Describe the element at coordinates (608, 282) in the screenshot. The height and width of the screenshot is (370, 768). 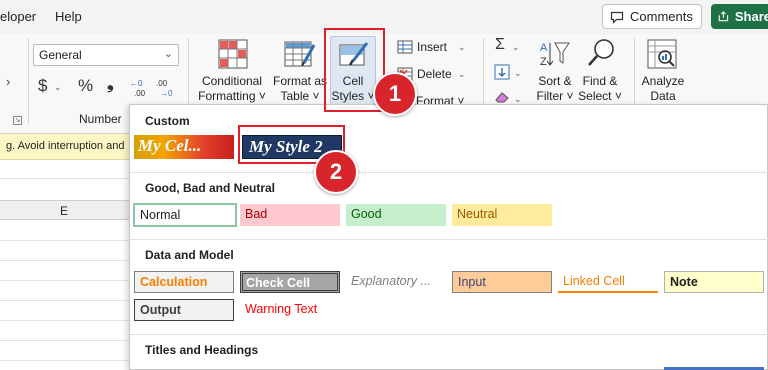
I see `style-linked-cell: Linked Cell` at that location.